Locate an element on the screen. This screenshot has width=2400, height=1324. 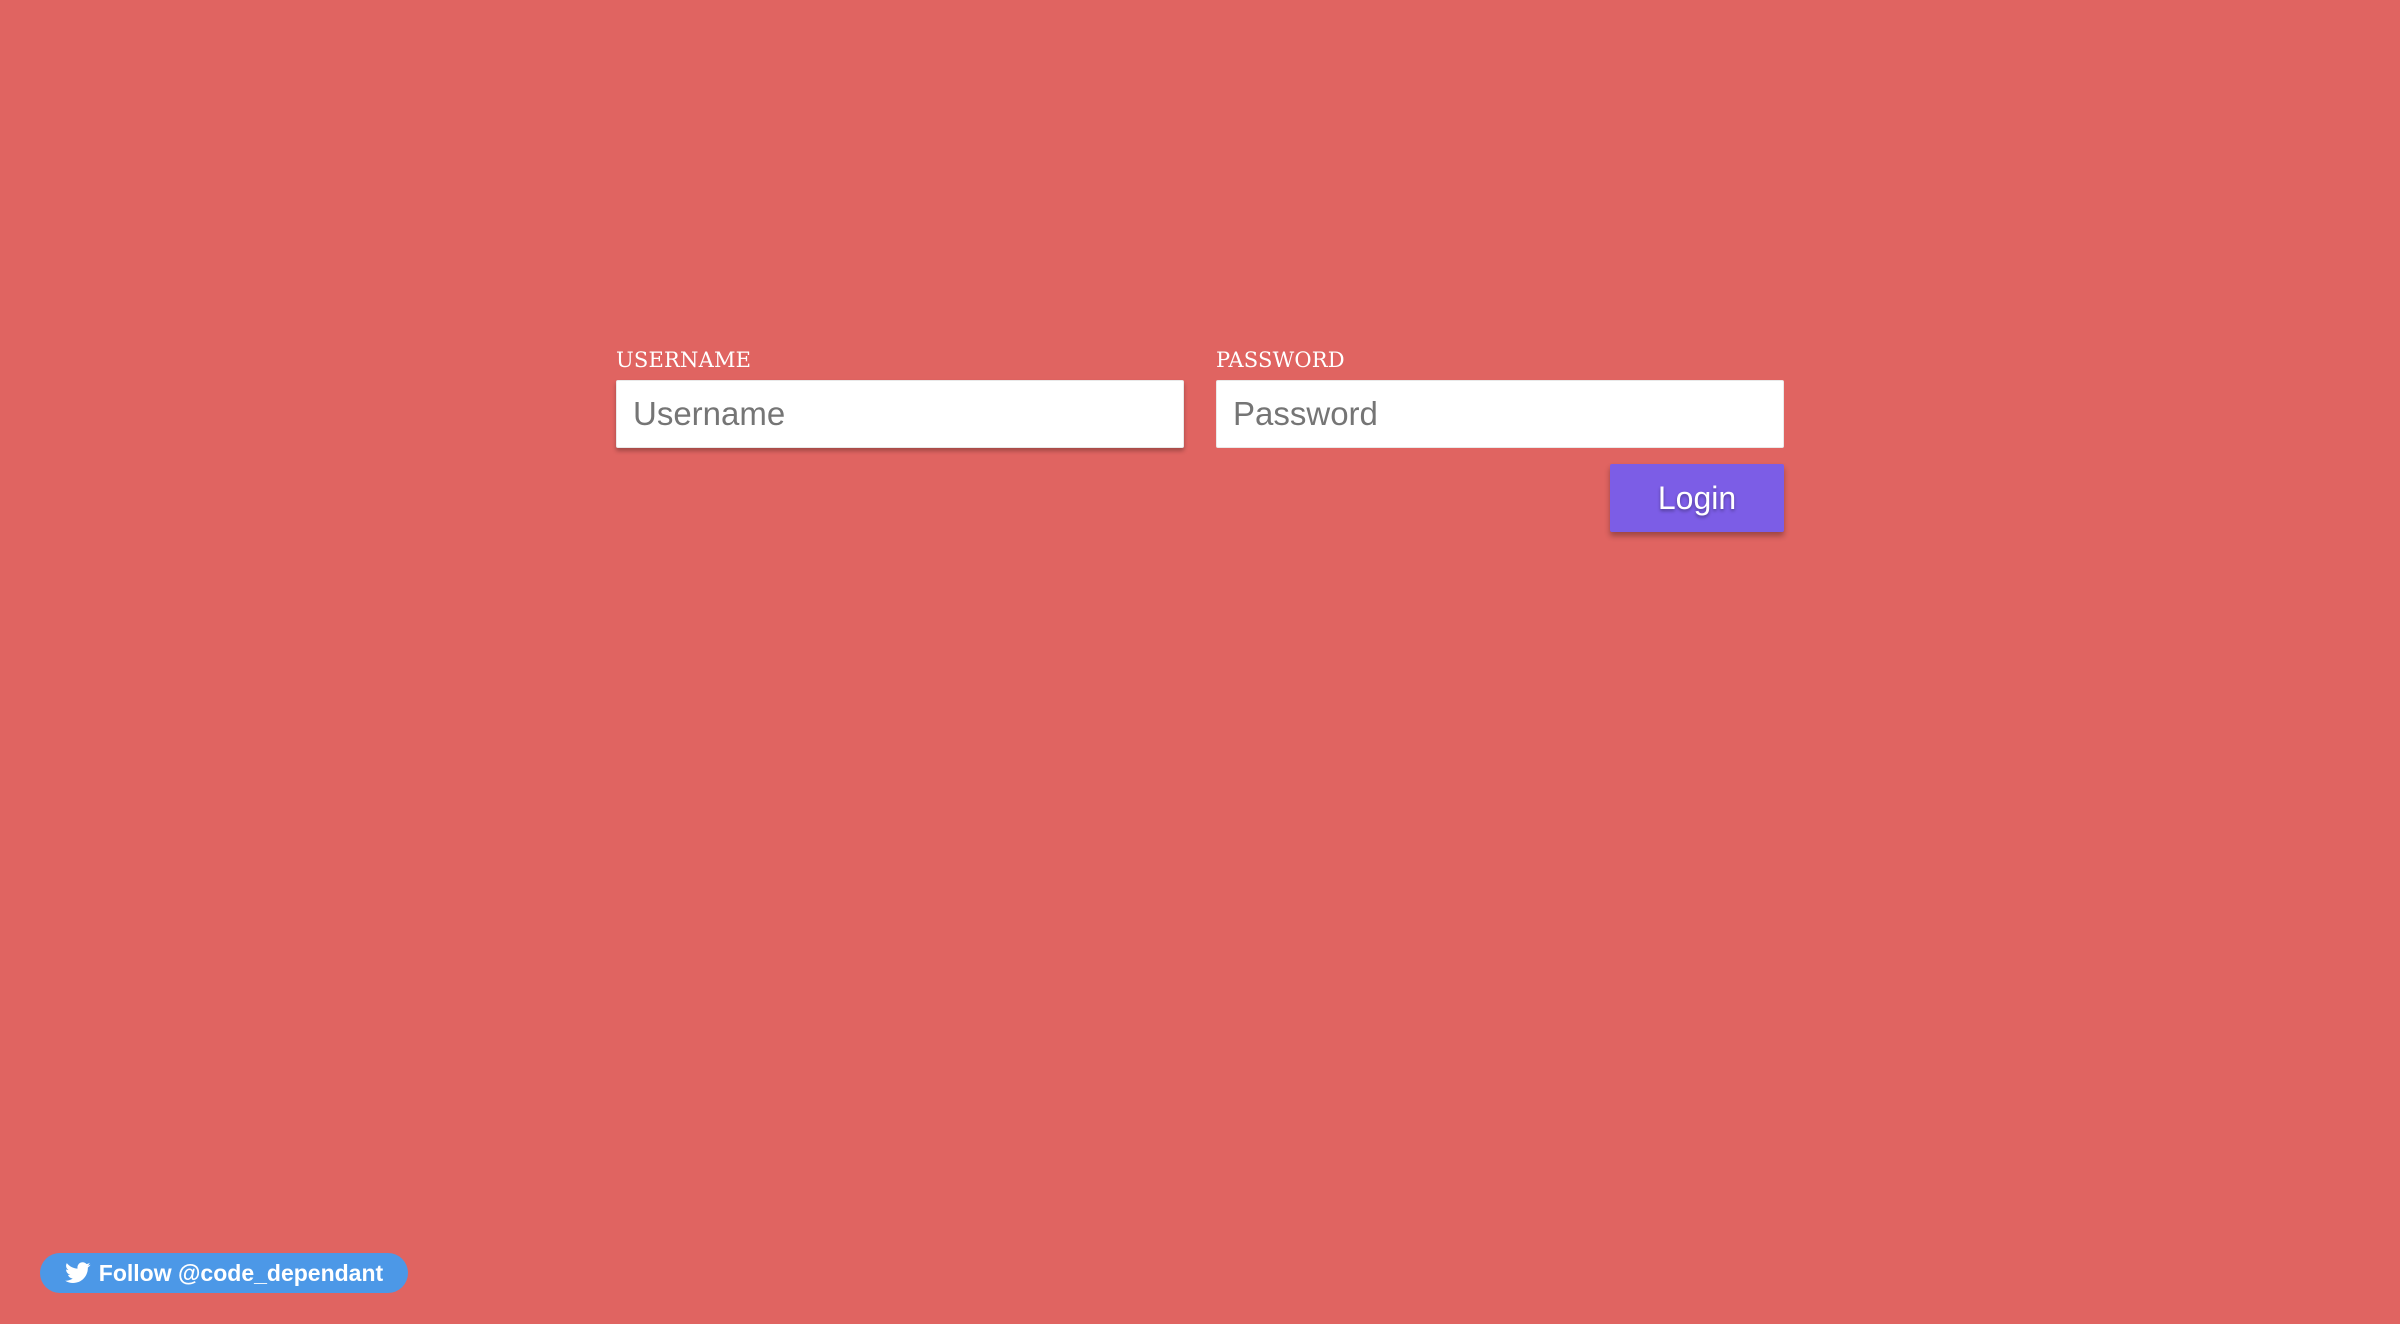
twitter-bird-icon is located at coordinates (77, 1273).